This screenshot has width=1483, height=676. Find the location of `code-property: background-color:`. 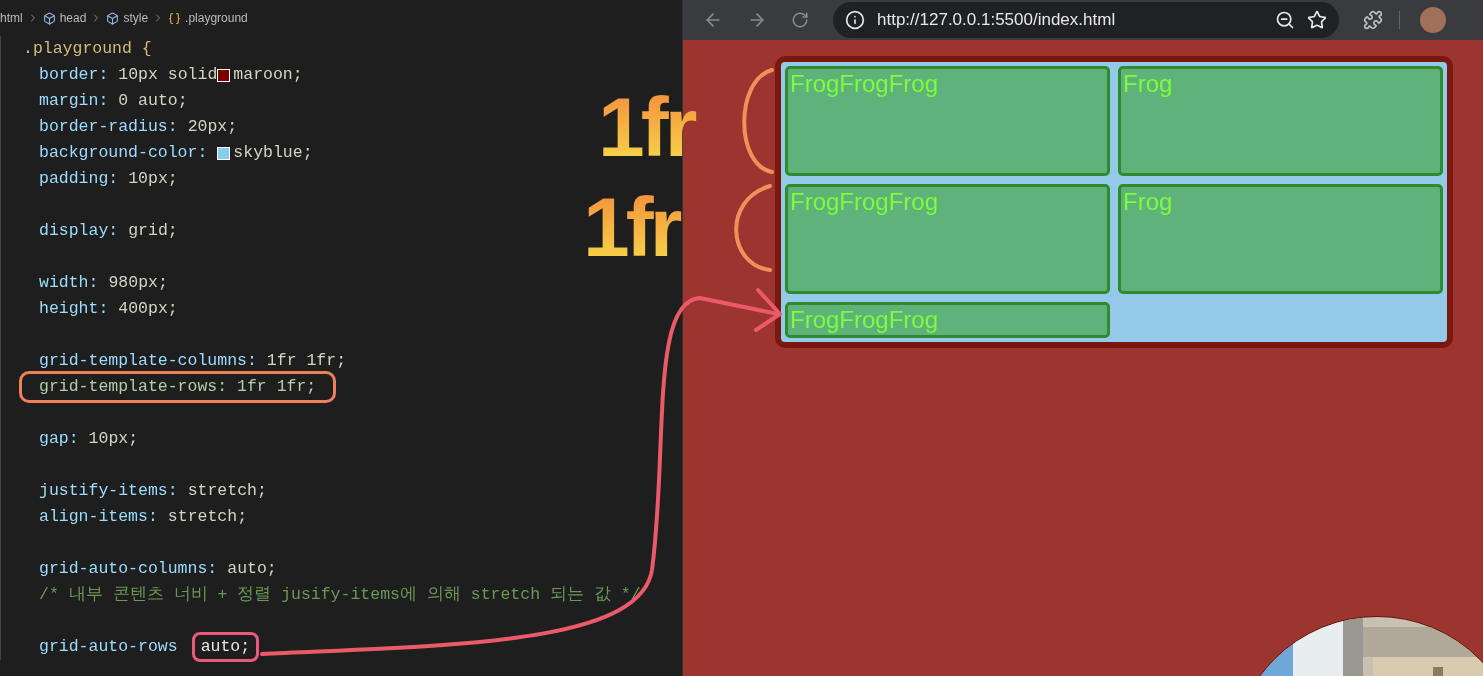

code-property: background-color: is located at coordinates (123, 152).